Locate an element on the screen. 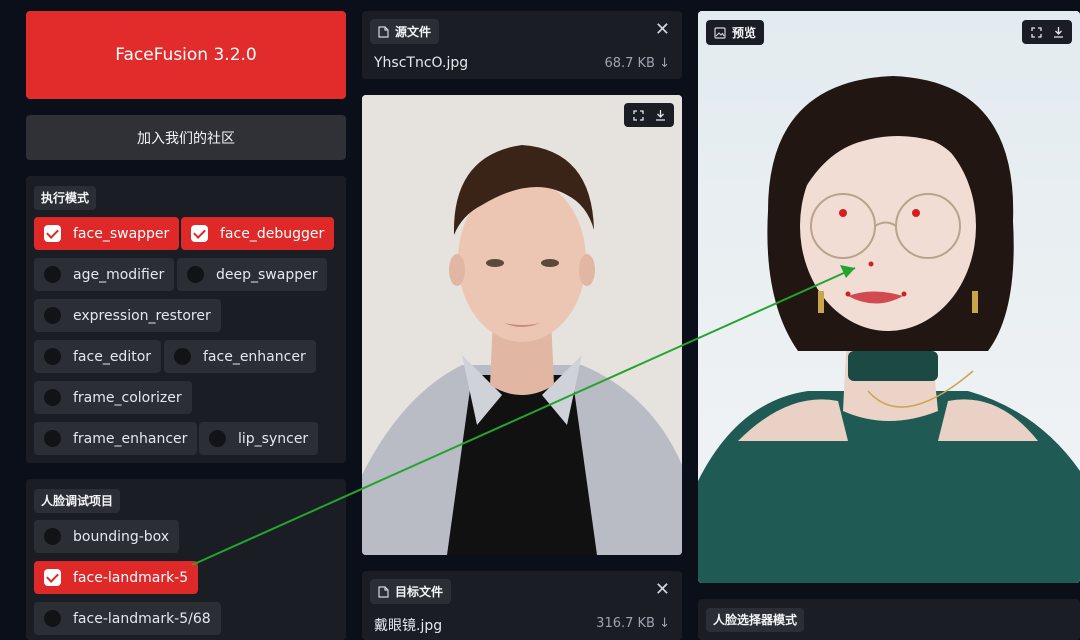 The height and width of the screenshot is (640, 1080). processor-label: face_swapper is located at coordinates (121, 233).